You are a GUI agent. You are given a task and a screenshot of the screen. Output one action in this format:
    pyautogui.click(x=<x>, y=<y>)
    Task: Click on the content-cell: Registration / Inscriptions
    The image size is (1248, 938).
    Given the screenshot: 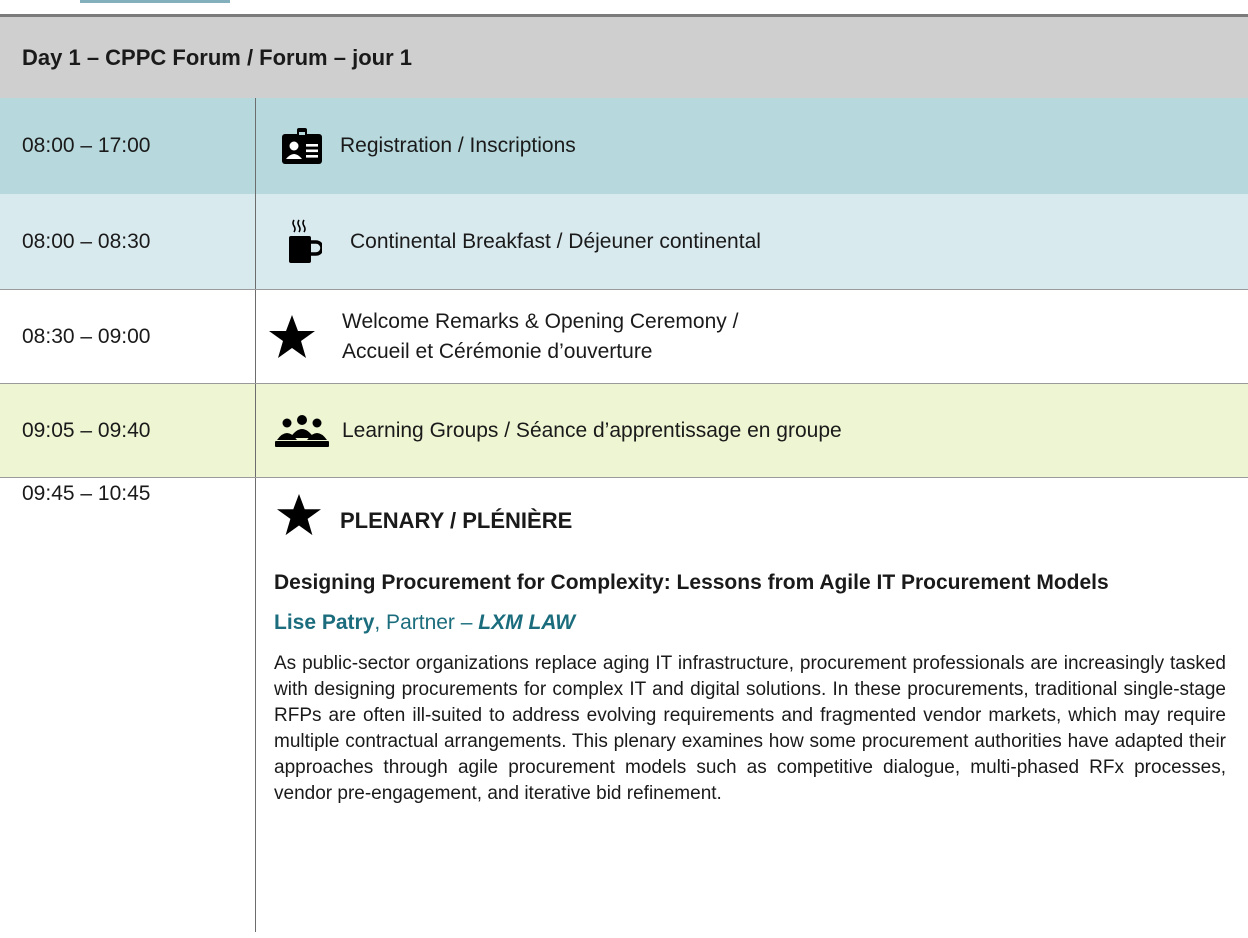 What is the action you would take?
    pyautogui.click(x=752, y=146)
    